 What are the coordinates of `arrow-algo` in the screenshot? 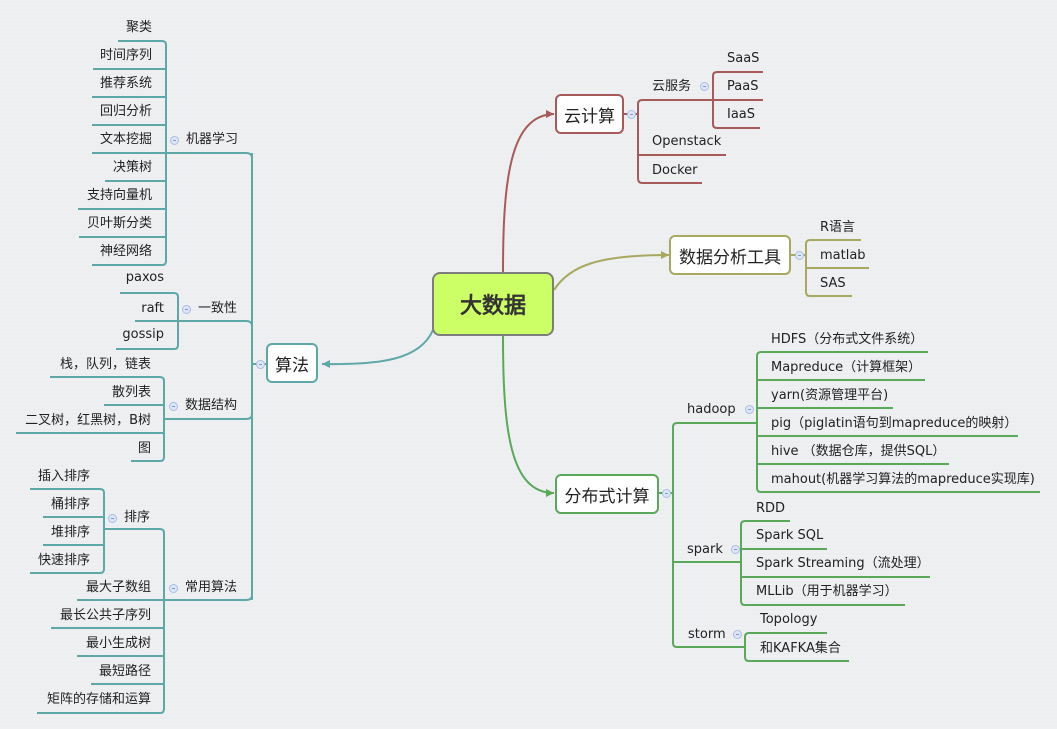 It's located at (326, 364).